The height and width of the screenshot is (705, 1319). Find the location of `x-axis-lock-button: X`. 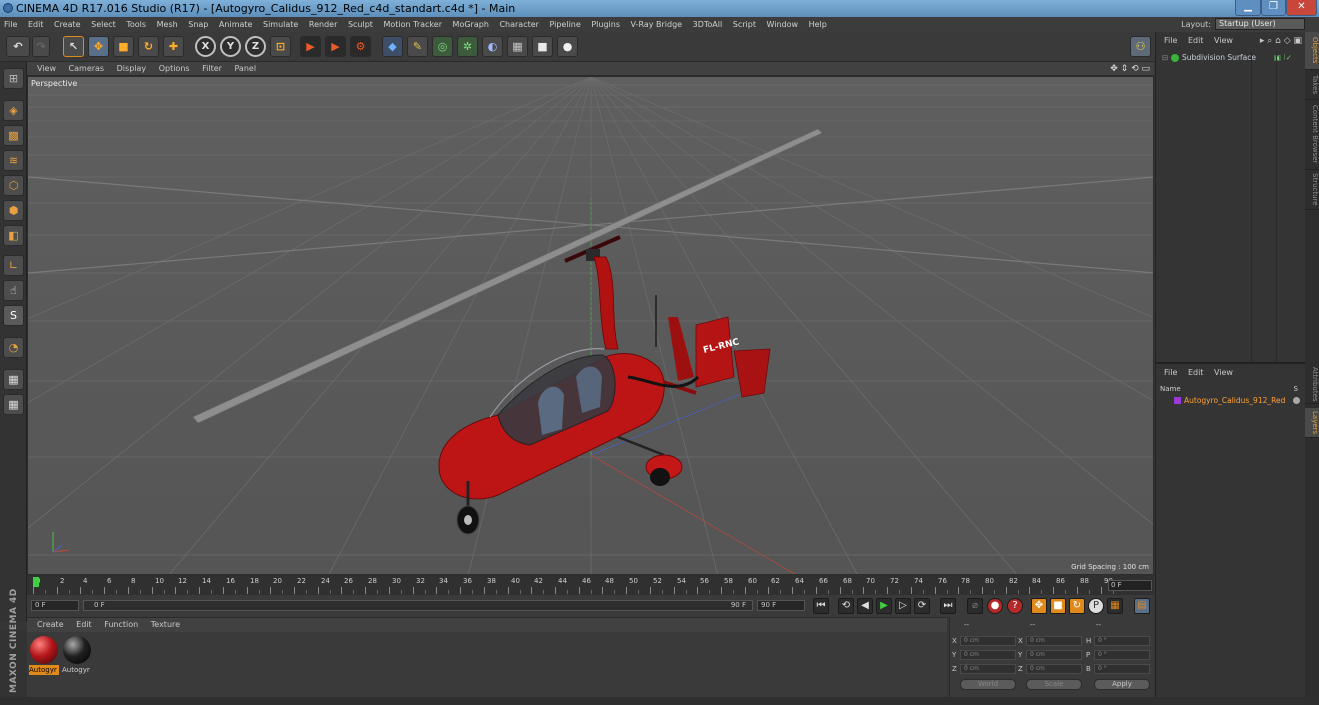

x-axis-lock-button: X is located at coordinates (205, 46).